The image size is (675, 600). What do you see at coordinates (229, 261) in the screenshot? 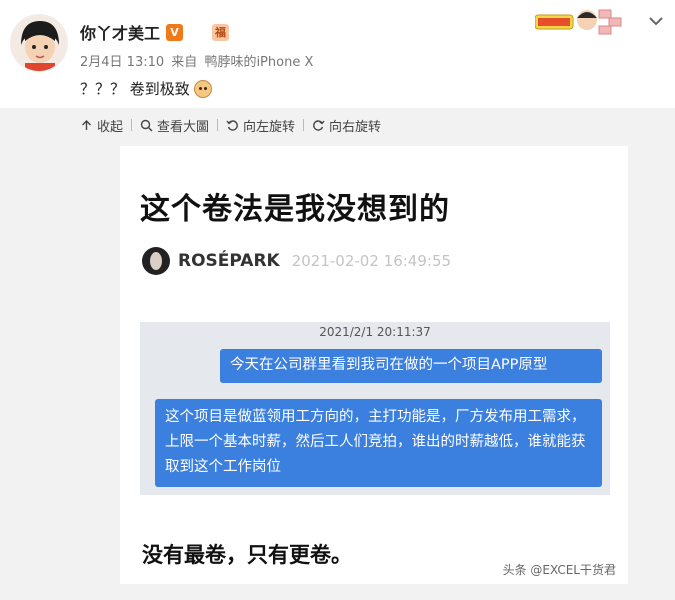
I see `image-author-name: ROSÉPARK` at bounding box center [229, 261].